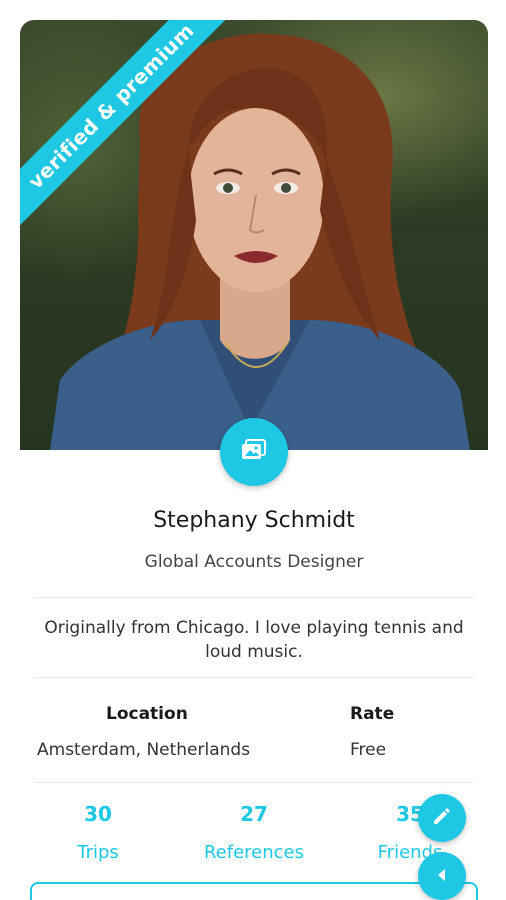  I want to click on left-triangle-icon, so click(442, 876).